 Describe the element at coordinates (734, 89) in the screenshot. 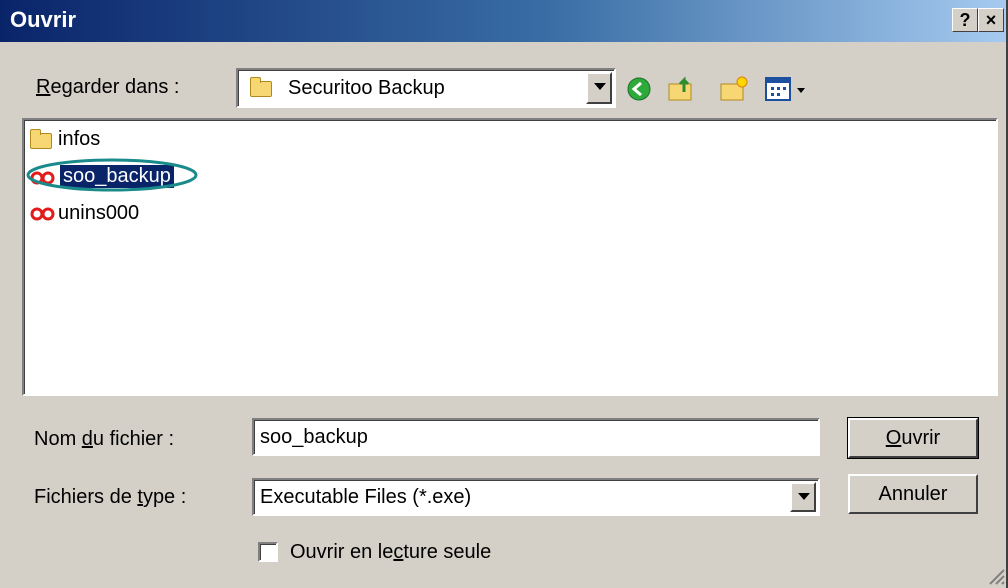

I see `new-folder-icon` at that location.